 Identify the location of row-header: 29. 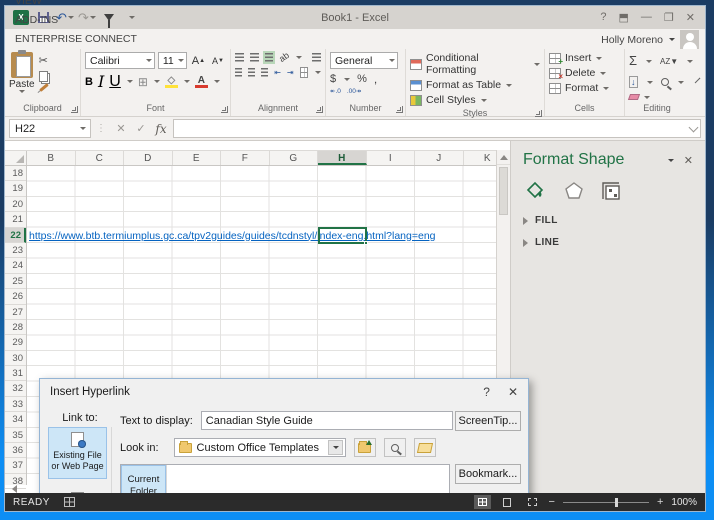
(15, 343).